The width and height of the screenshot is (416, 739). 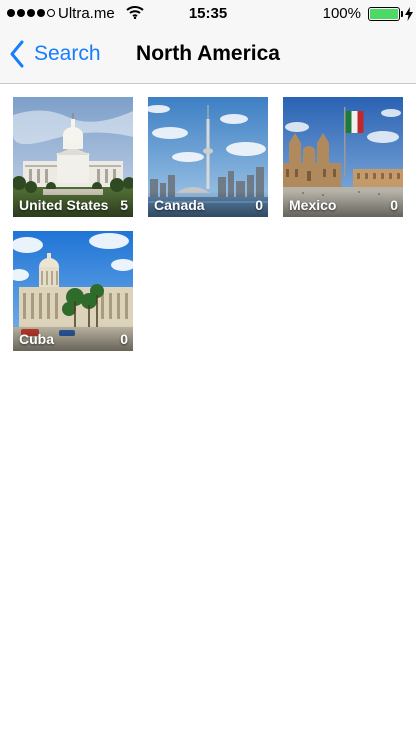 I want to click on page-title: North America, so click(x=208, y=53).